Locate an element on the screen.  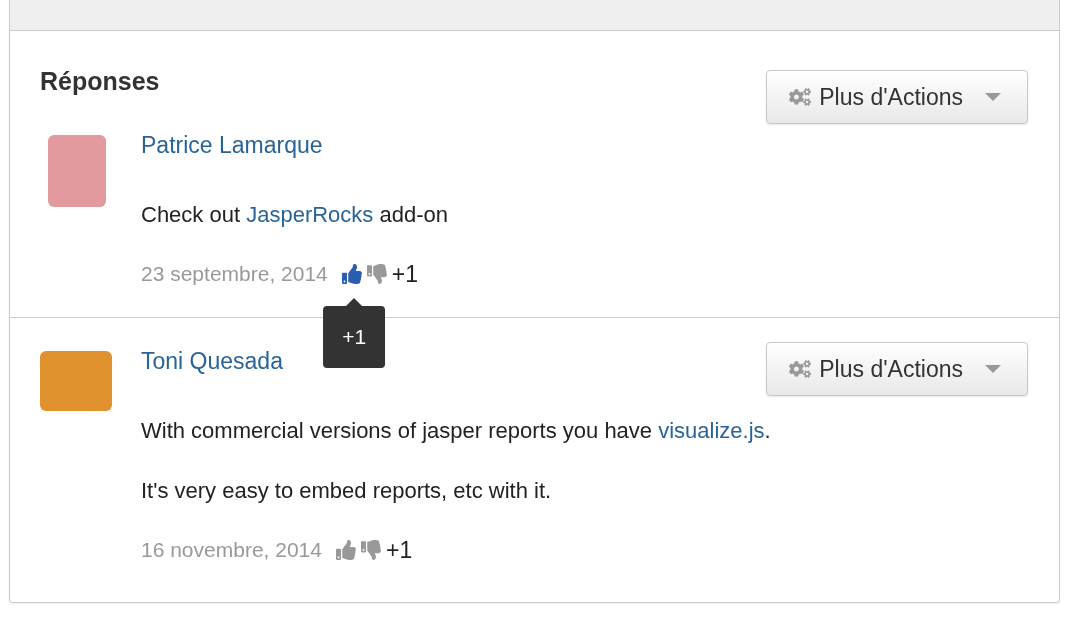
answer-date: 23 septembre, 2014 is located at coordinates (234, 274).